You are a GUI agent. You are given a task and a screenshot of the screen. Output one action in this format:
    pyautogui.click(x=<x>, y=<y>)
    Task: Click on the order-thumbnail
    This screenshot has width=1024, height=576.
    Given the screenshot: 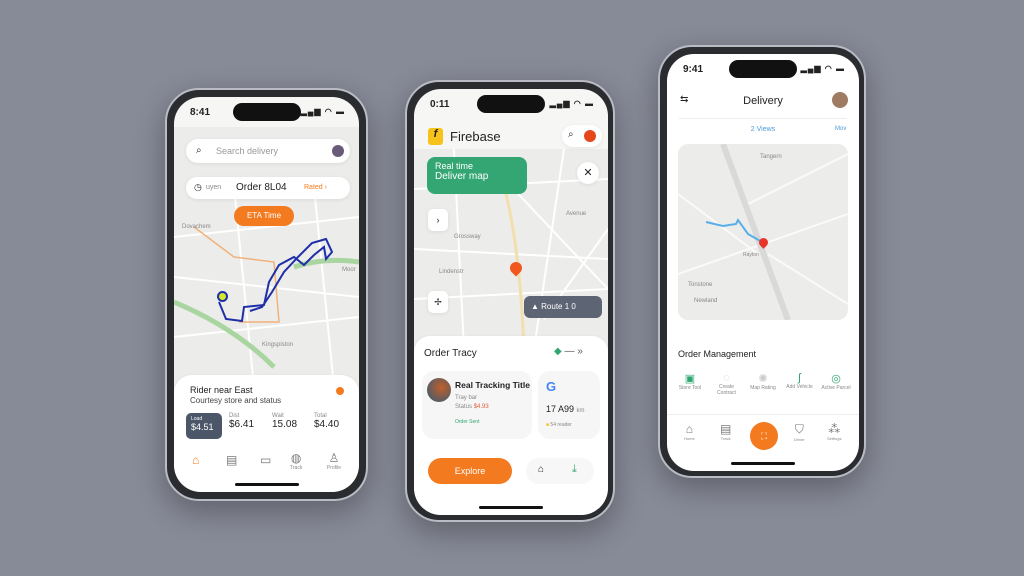 What is the action you would take?
    pyautogui.click(x=439, y=390)
    